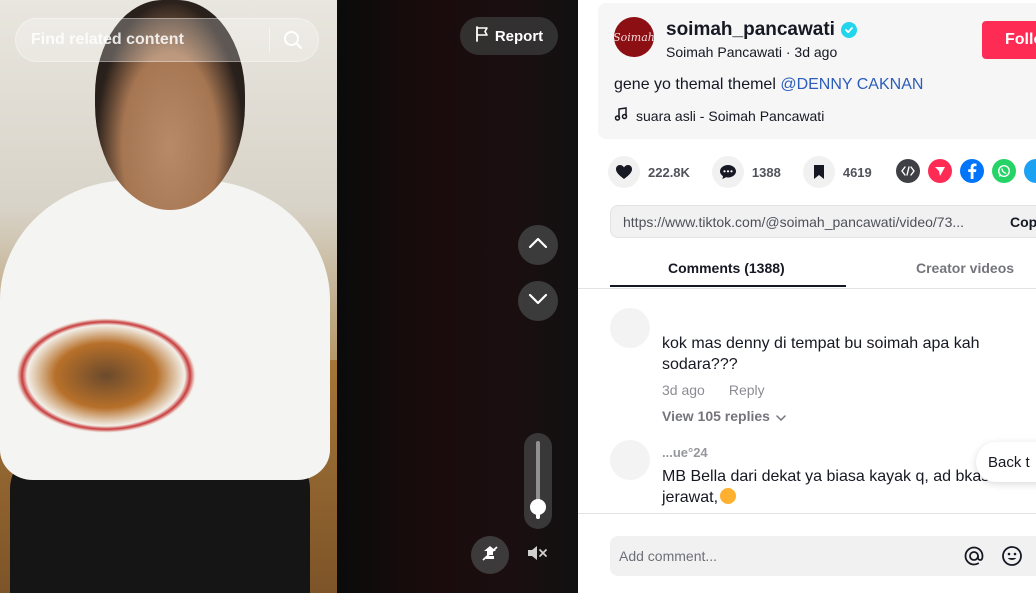 This screenshot has height=593, width=1036. What do you see at coordinates (1030, 171) in the screenshot?
I see `twitter-icon` at bounding box center [1030, 171].